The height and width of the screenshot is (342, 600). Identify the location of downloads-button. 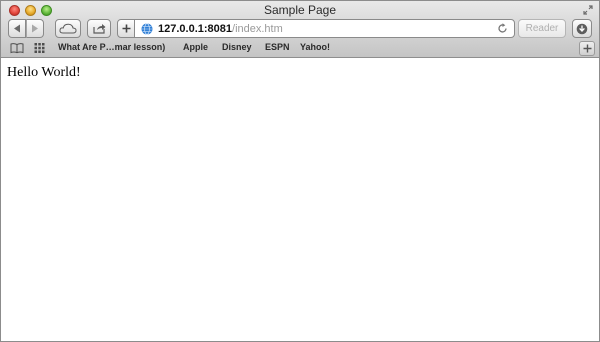
(582, 28).